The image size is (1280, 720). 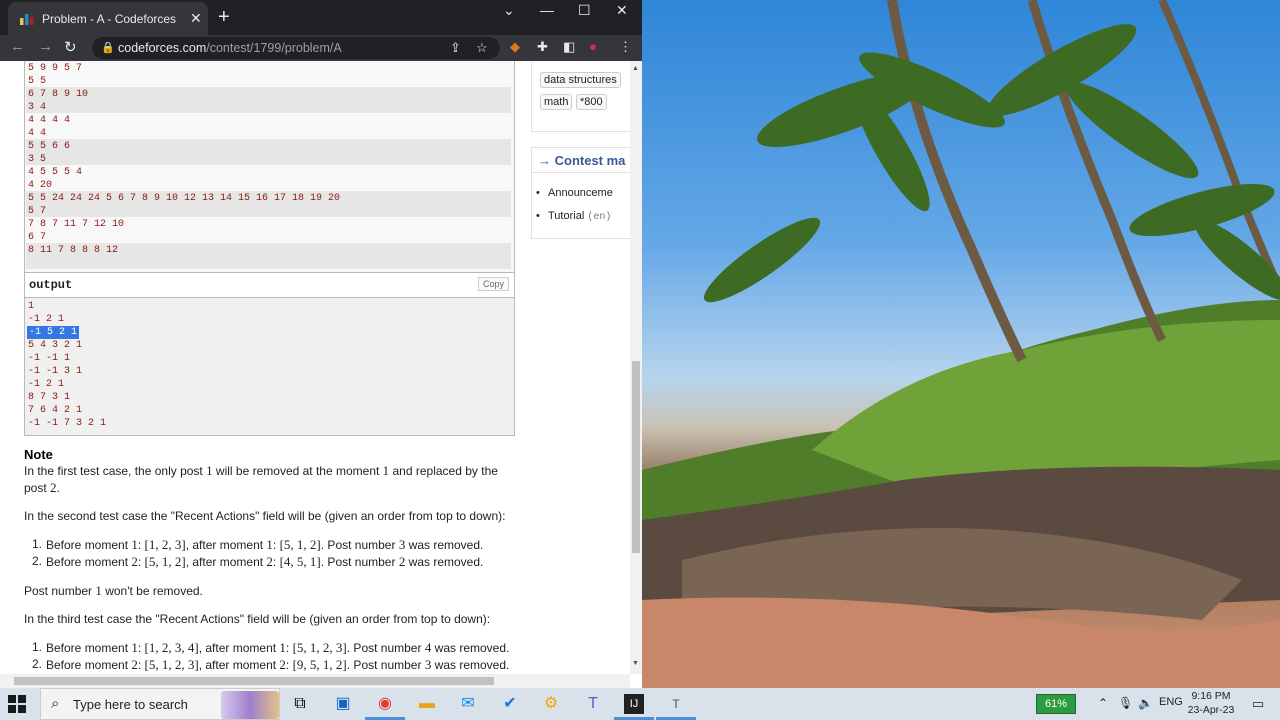 What do you see at coordinates (37, 159) in the screenshot?
I see `input-line: 3 5` at bounding box center [37, 159].